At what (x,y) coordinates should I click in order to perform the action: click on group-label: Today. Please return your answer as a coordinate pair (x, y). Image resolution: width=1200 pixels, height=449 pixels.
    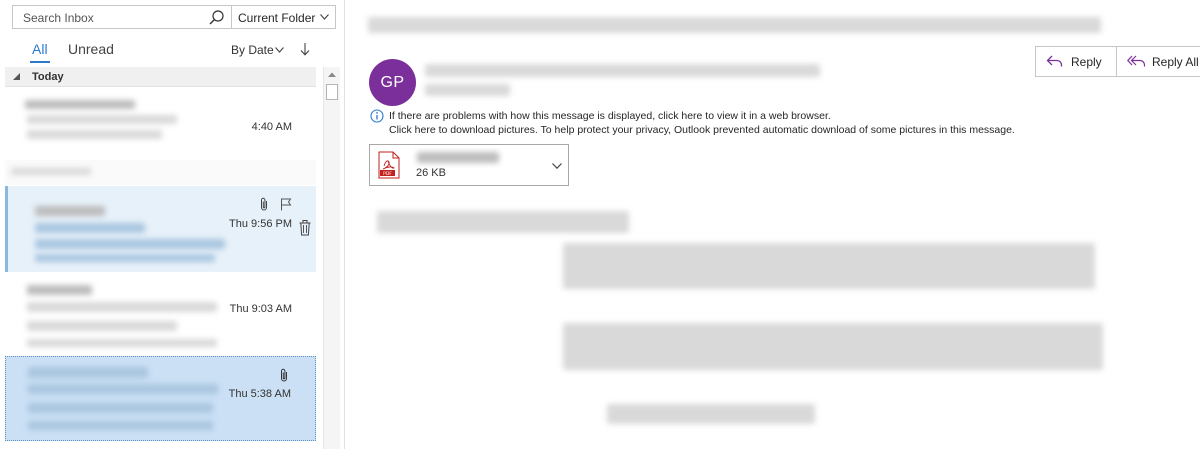
    Looking at the image, I should click on (48, 77).